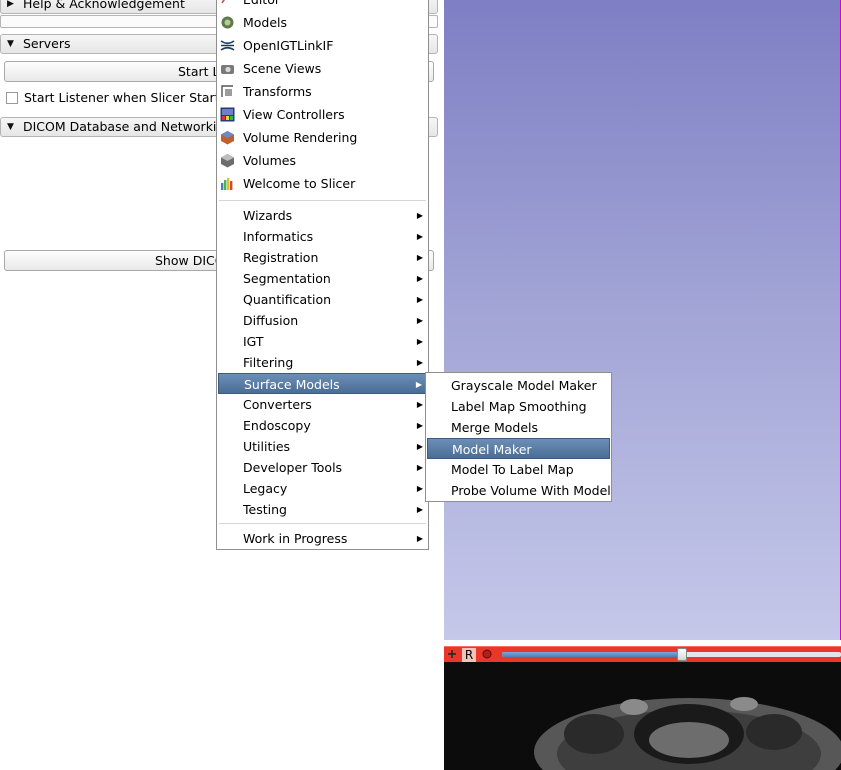 The height and width of the screenshot is (770, 841). I want to click on editor-icon, so click(227, 3).